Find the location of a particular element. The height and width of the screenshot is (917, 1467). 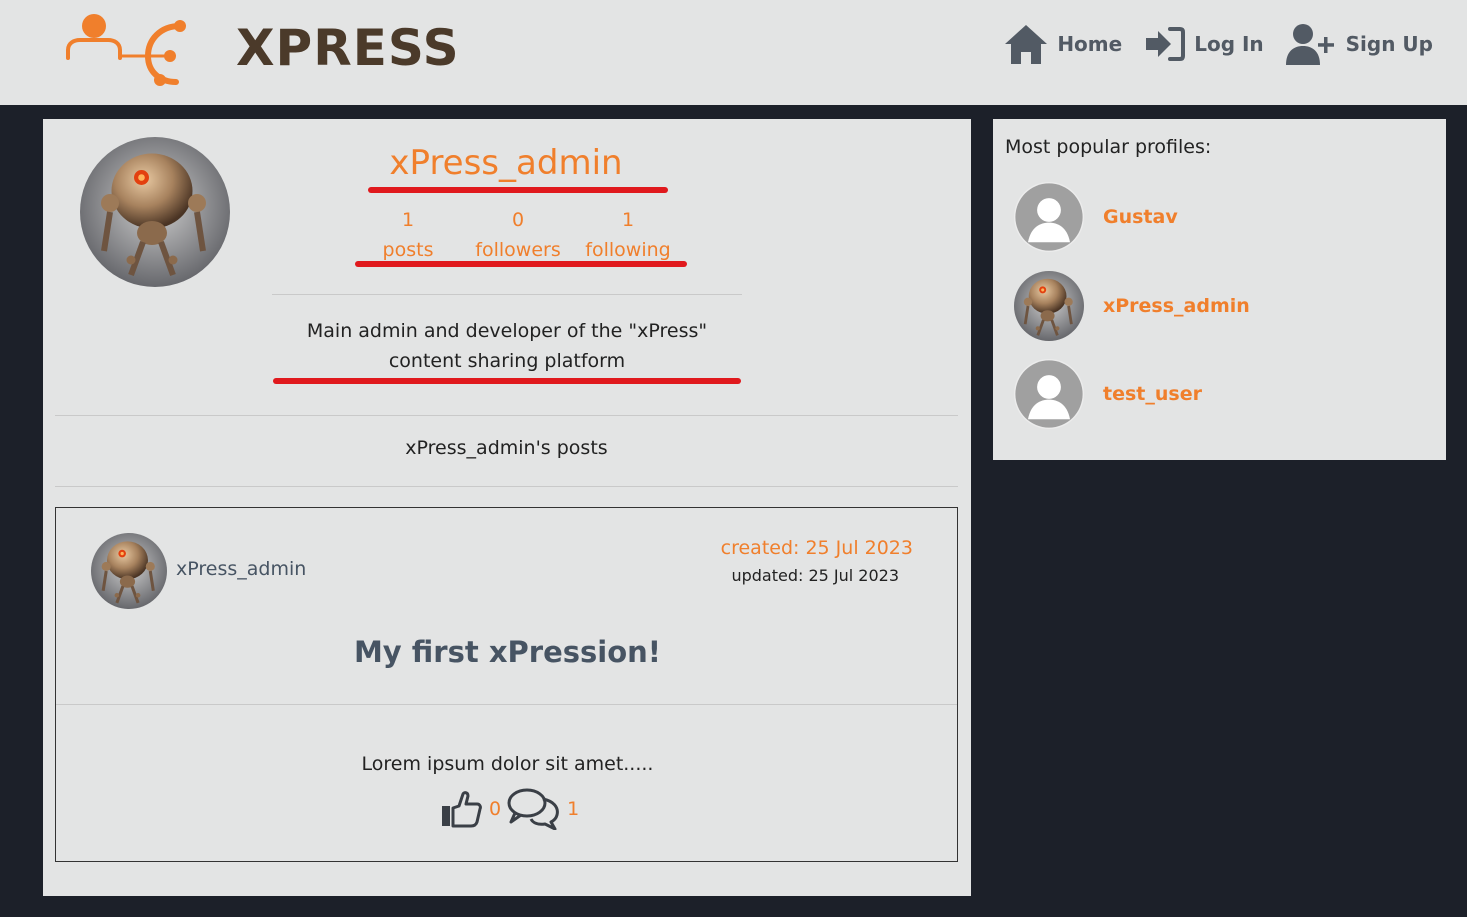

profile-stats: 1 posts 0 followers 1 following is located at coordinates (518, 235).